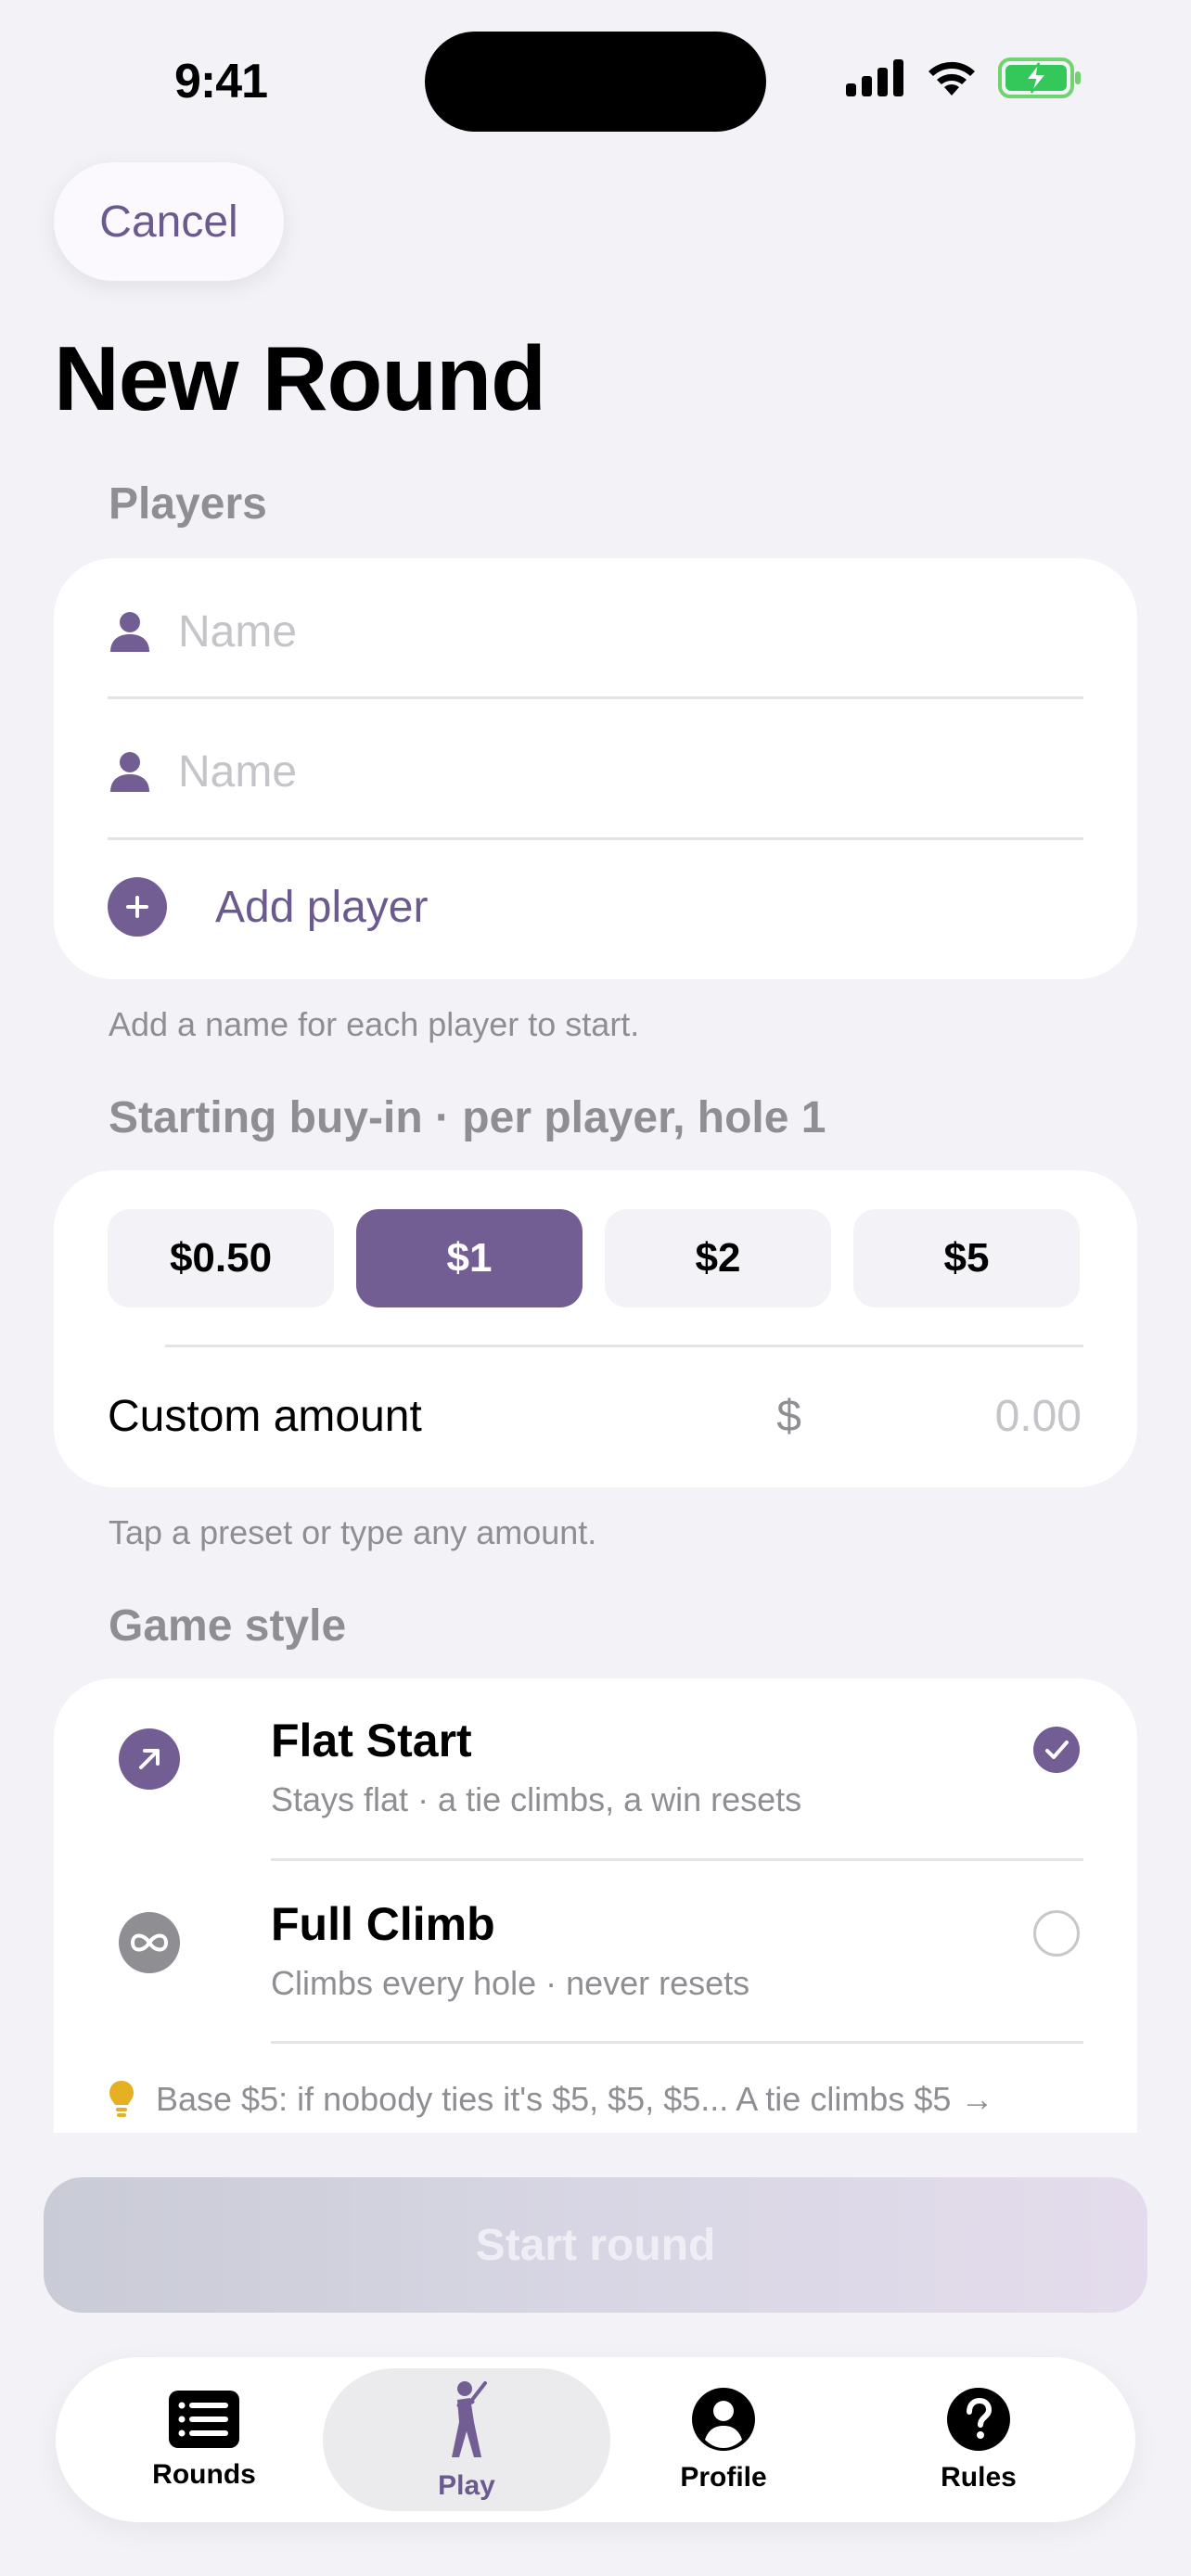  I want to click on person-circle-icon, so click(723, 2419).